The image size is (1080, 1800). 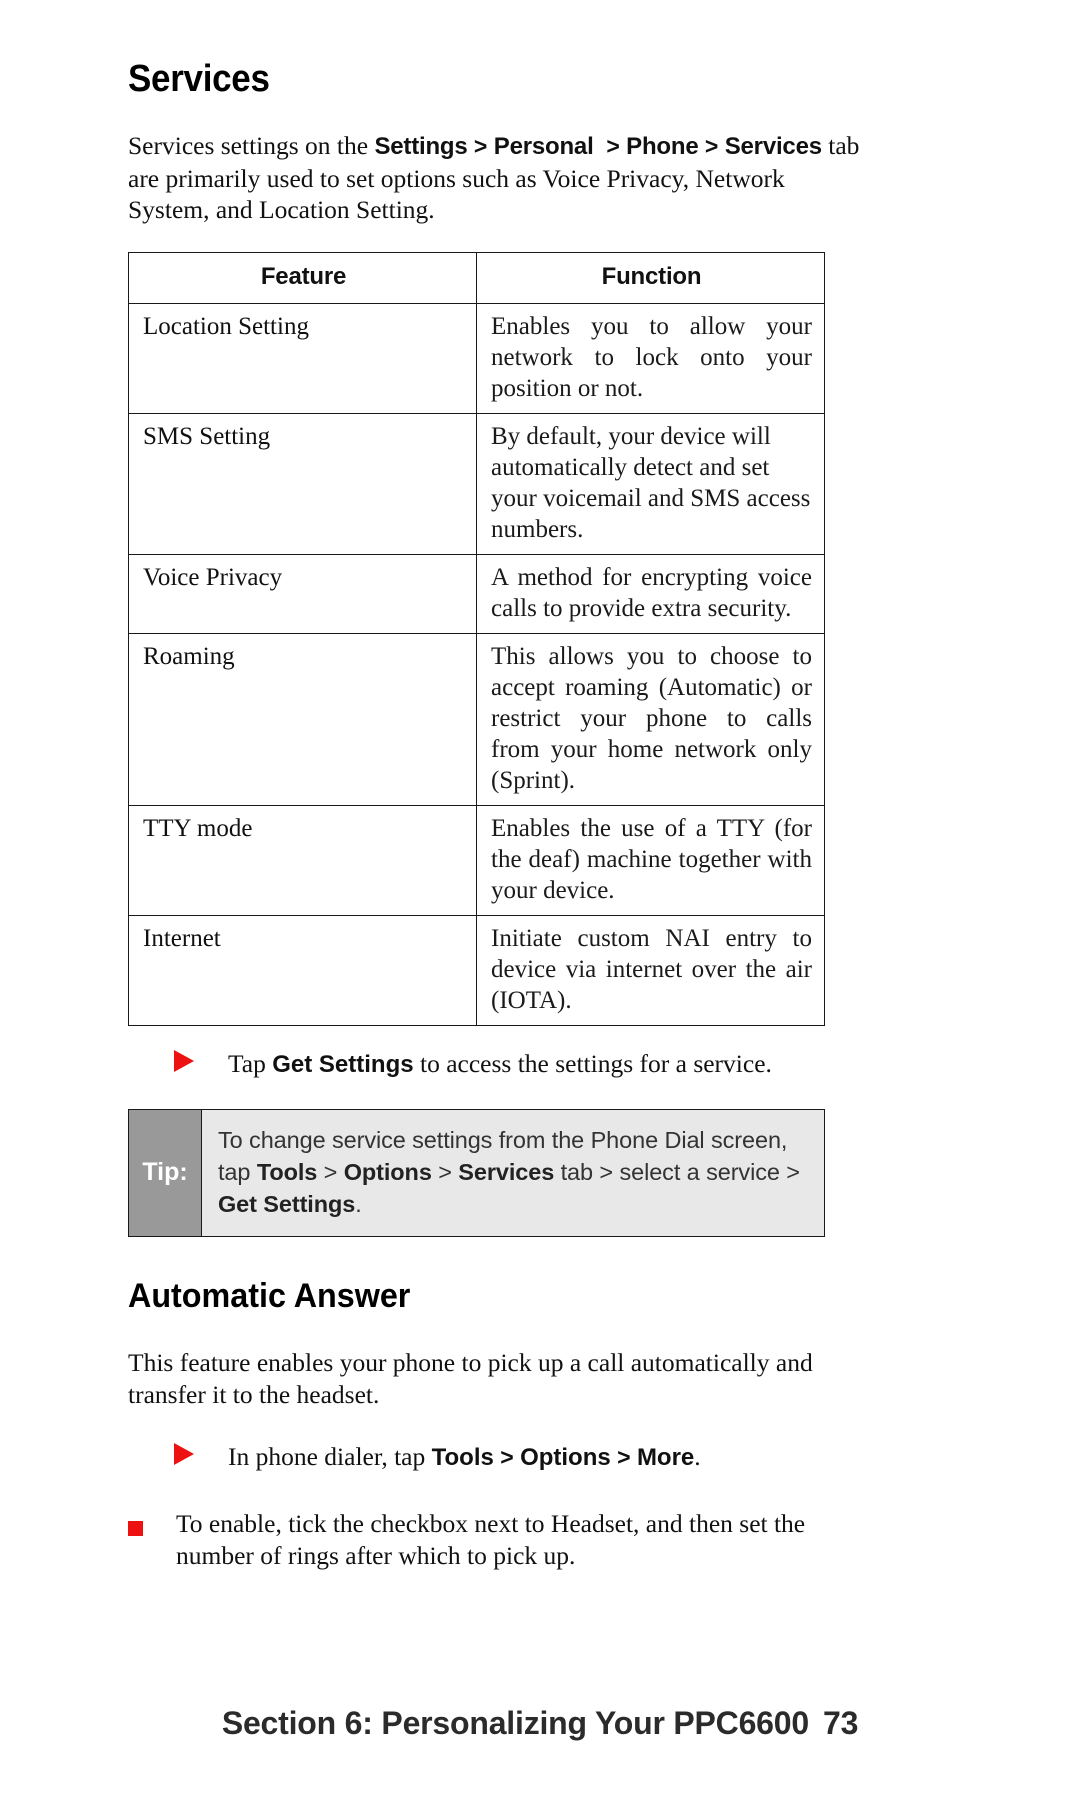 What do you see at coordinates (462, 1457) in the screenshot?
I see `dialer-bold-tools: Tools` at bounding box center [462, 1457].